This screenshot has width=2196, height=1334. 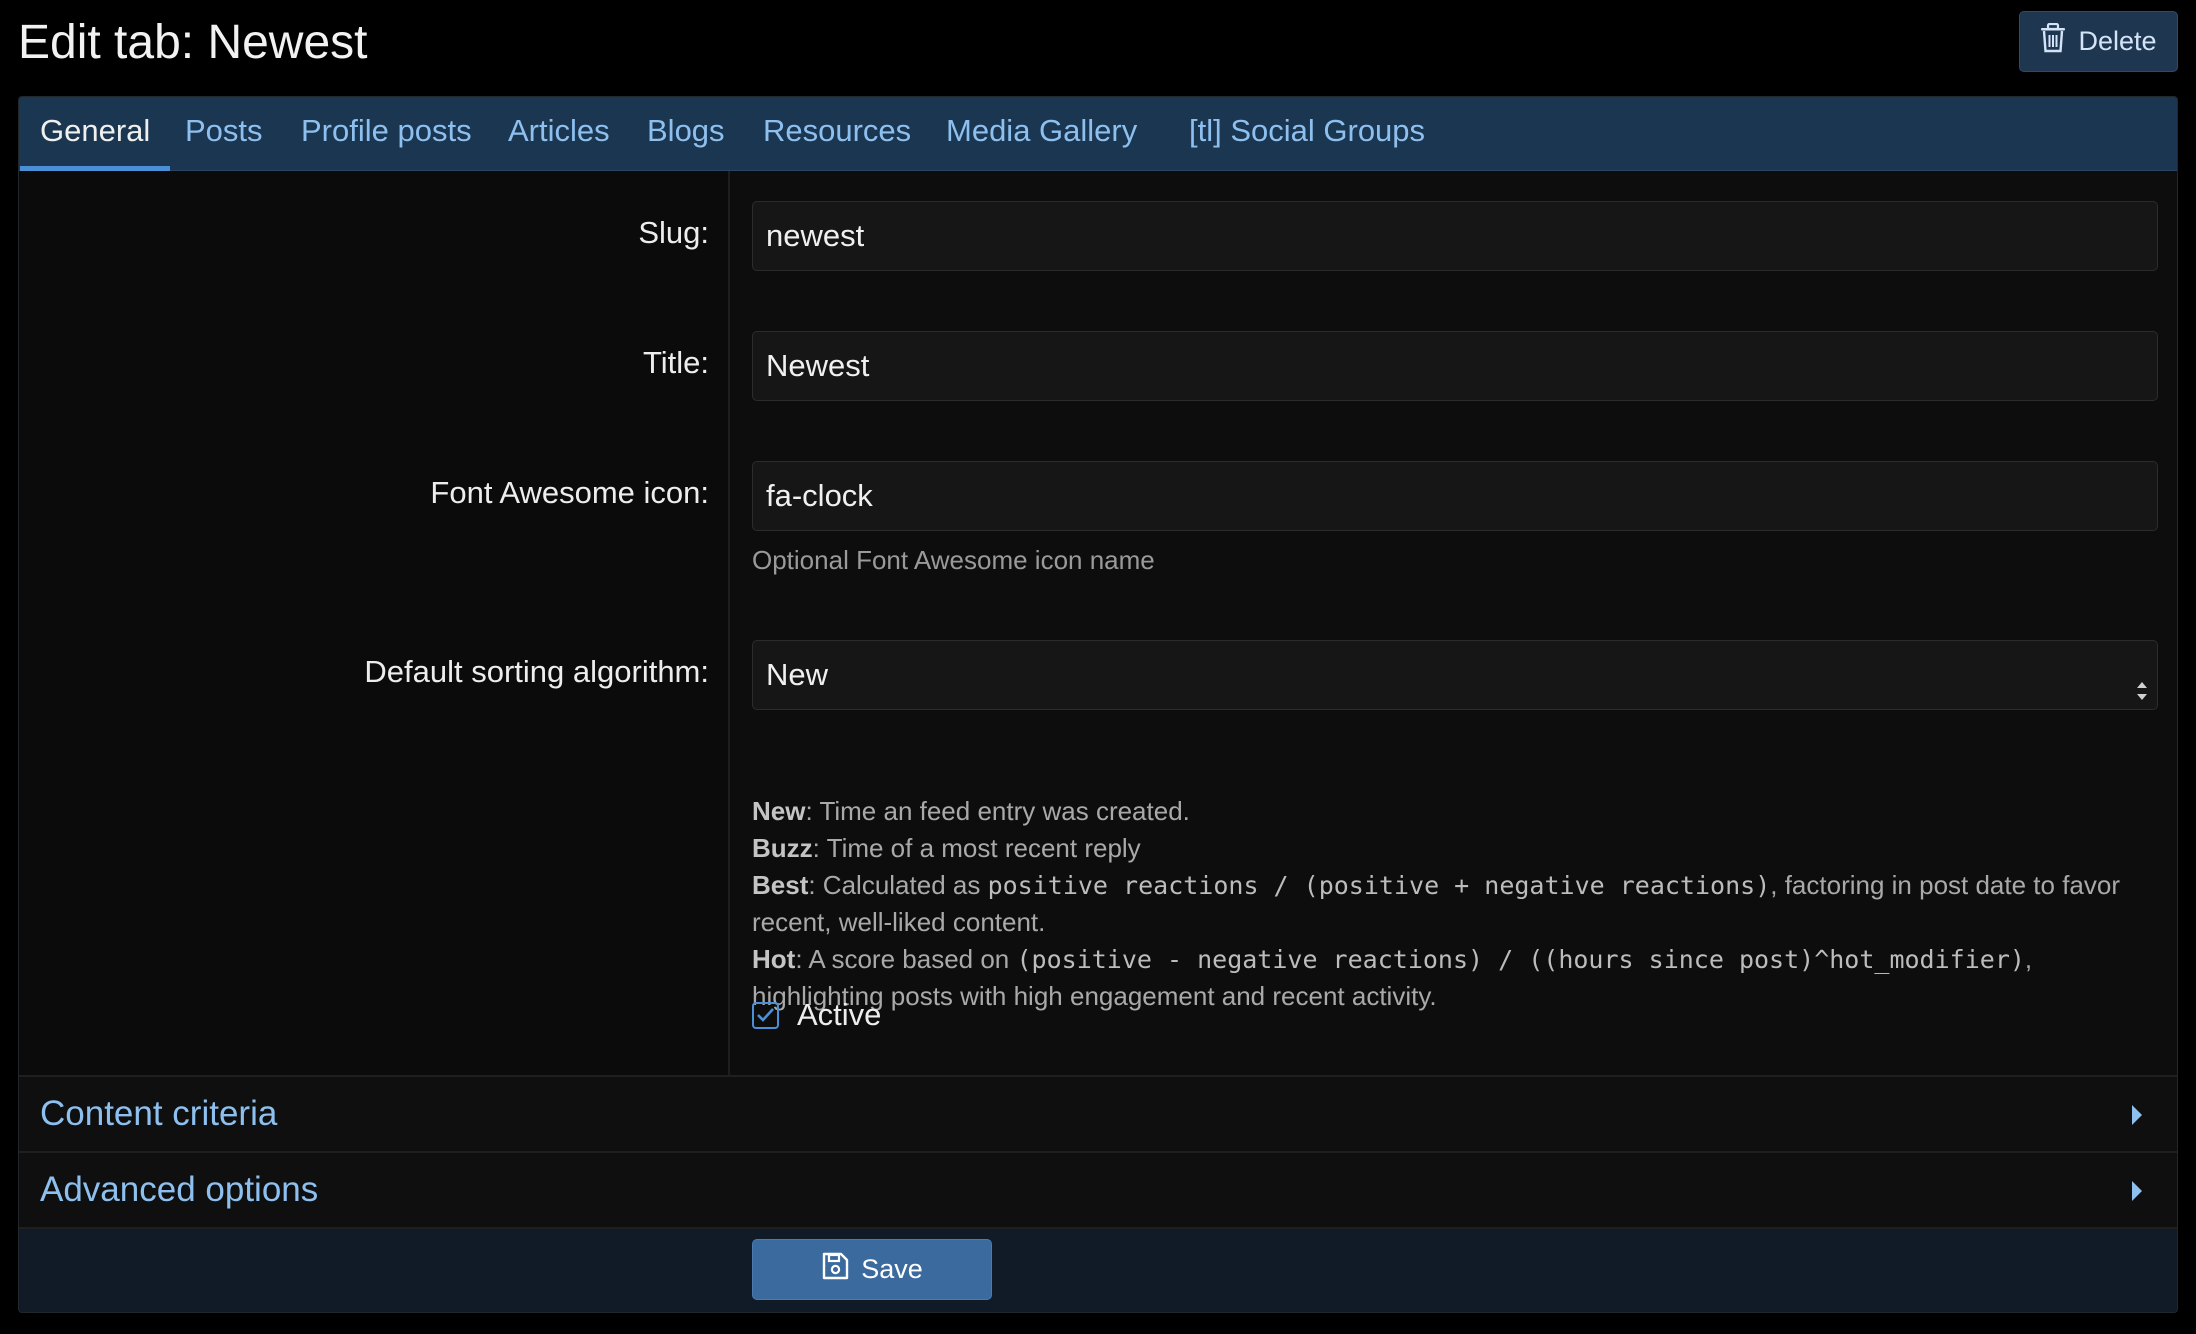 I want to click on advanced-options-section: Advanced options, so click(x=1098, y=1189).